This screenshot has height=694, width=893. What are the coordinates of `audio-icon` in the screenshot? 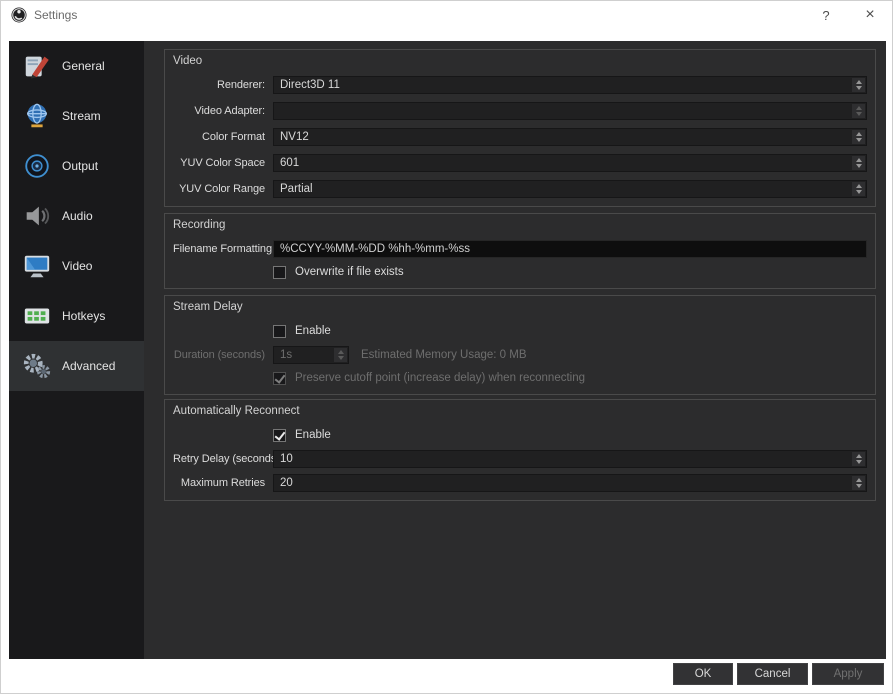 It's located at (37, 216).